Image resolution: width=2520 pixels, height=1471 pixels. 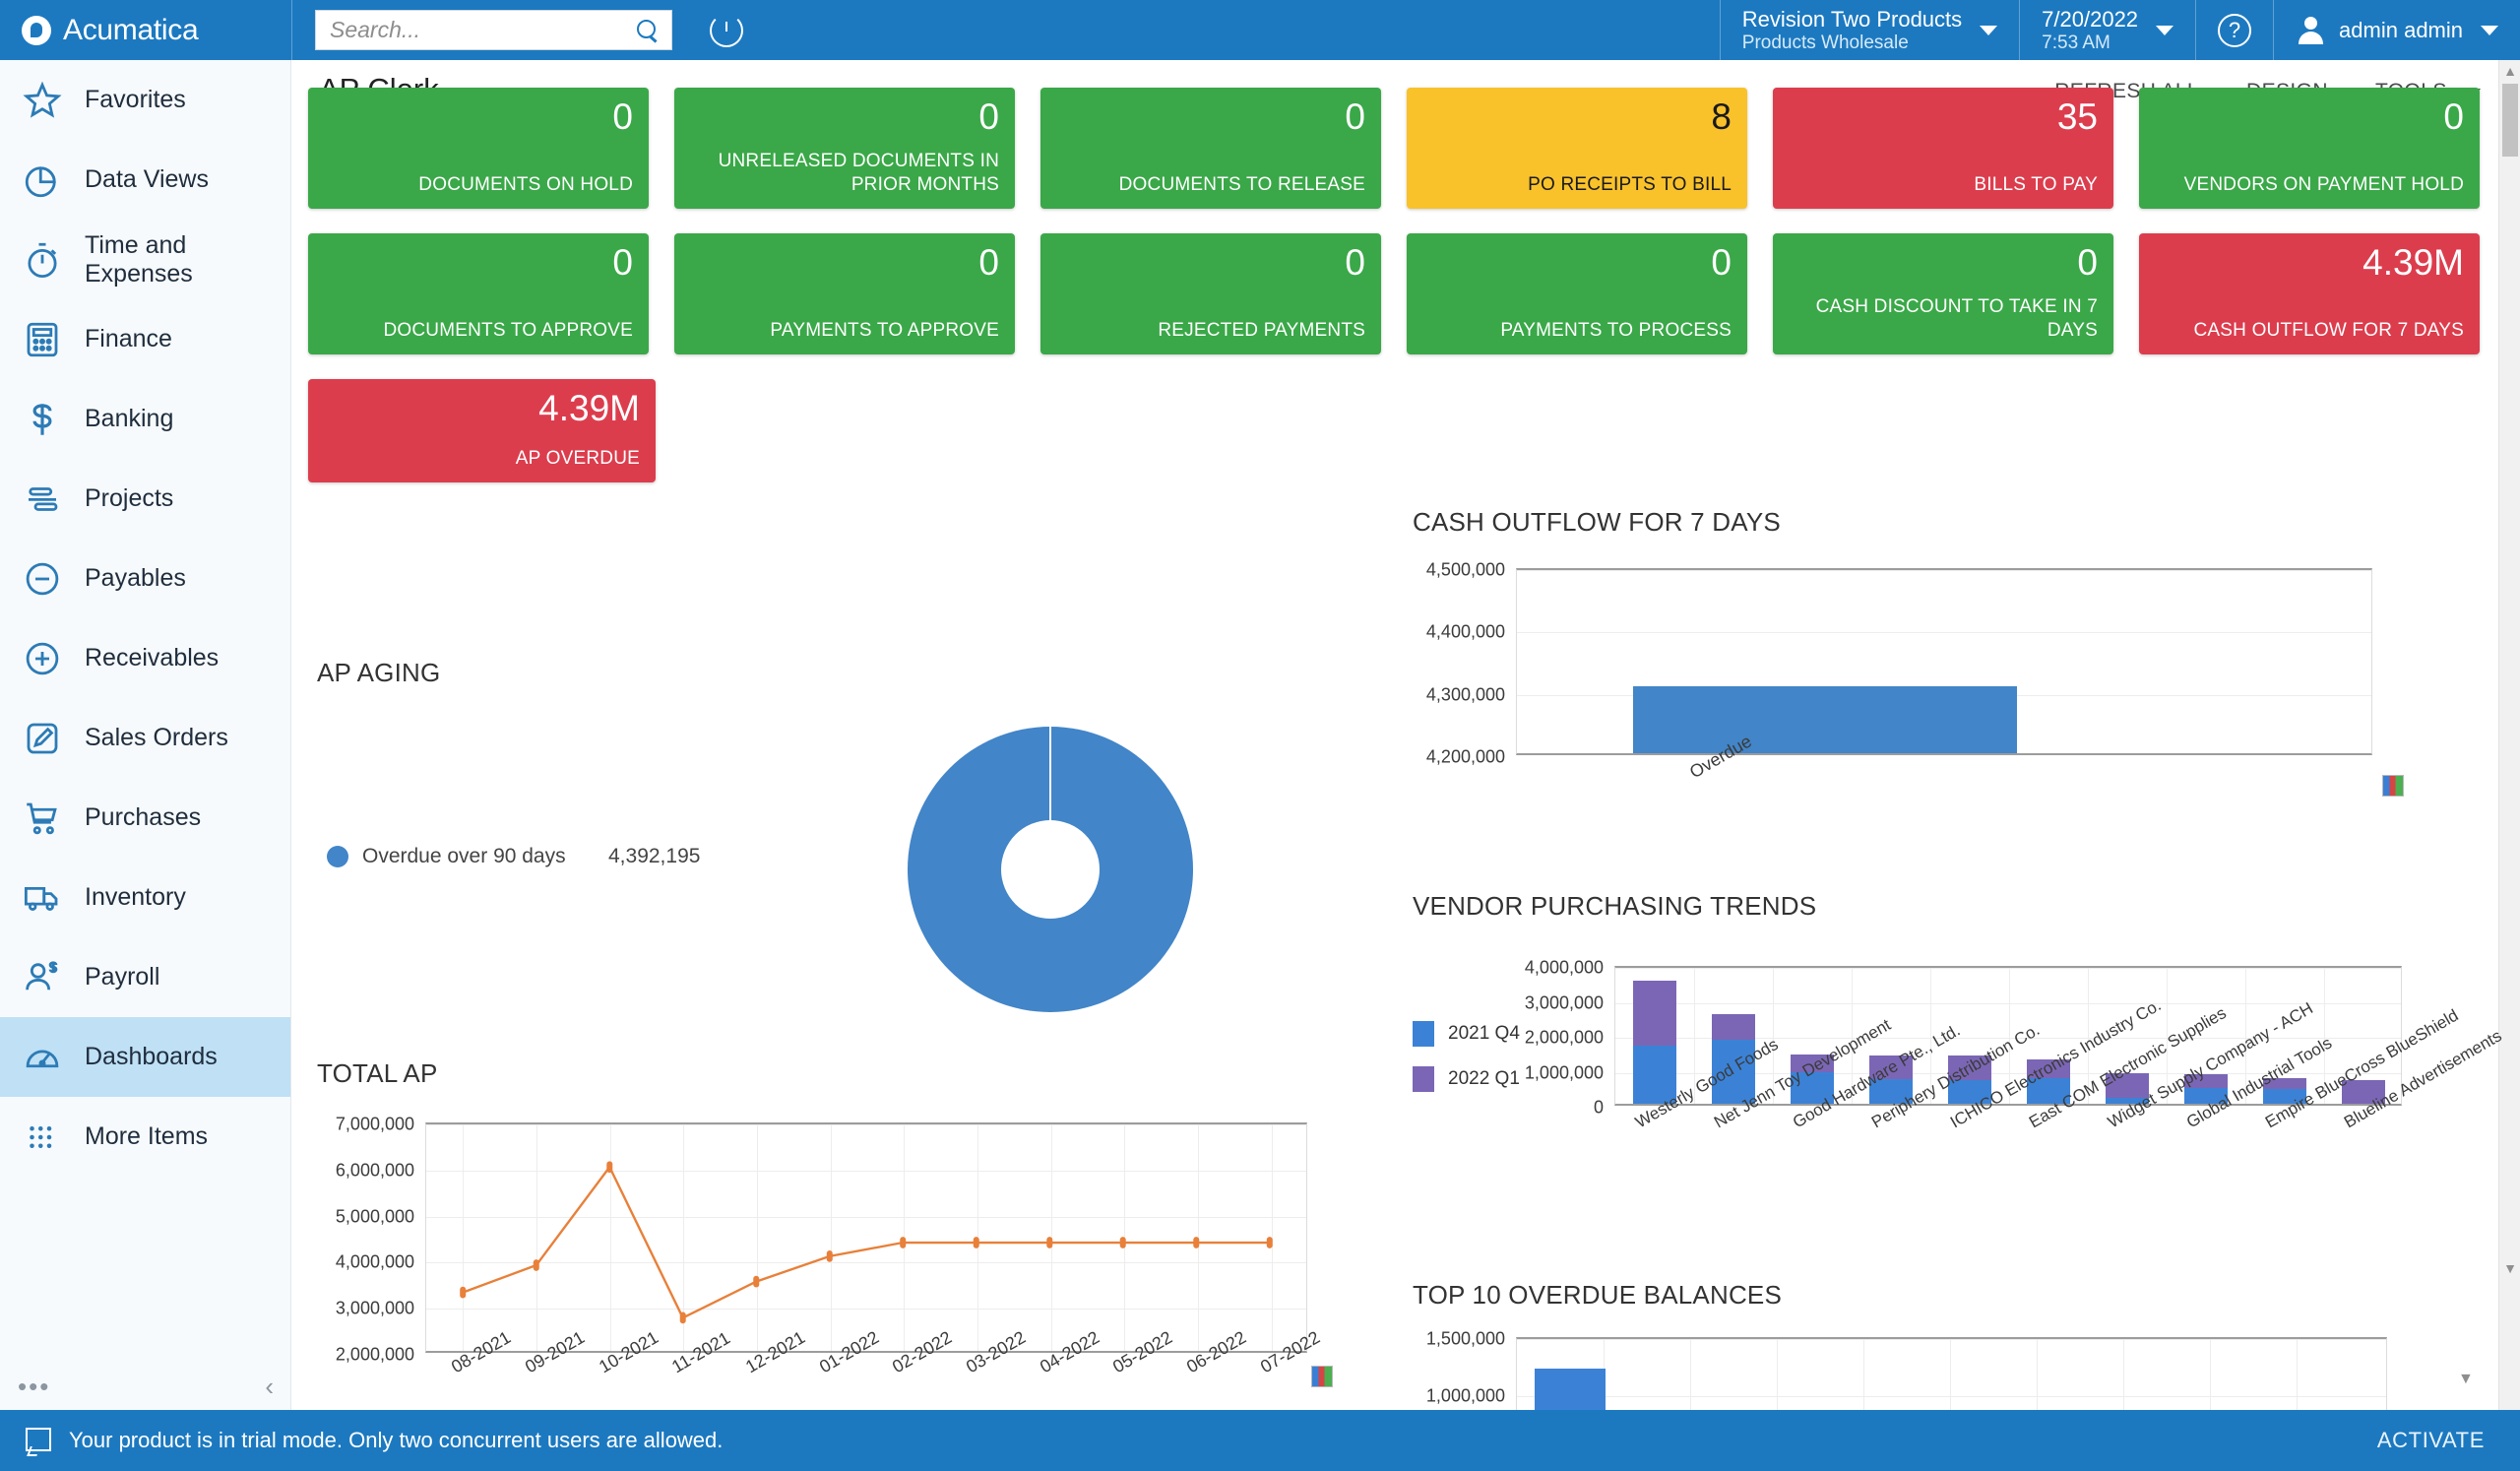 What do you see at coordinates (34, 1386) in the screenshot?
I see `ellipsis-icon: •••` at bounding box center [34, 1386].